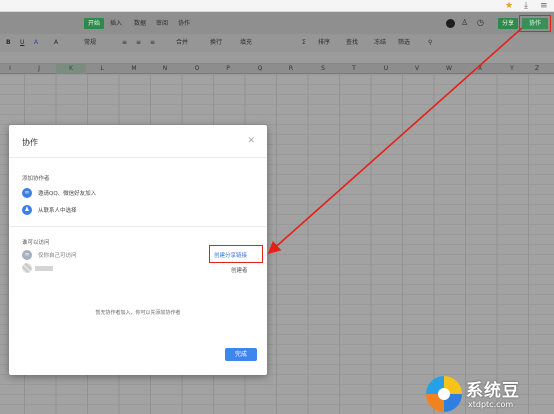 This screenshot has width=554, height=414. Describe the element at coordinates (480, 69) in the screenshot. I see `column-header: X` at that location.